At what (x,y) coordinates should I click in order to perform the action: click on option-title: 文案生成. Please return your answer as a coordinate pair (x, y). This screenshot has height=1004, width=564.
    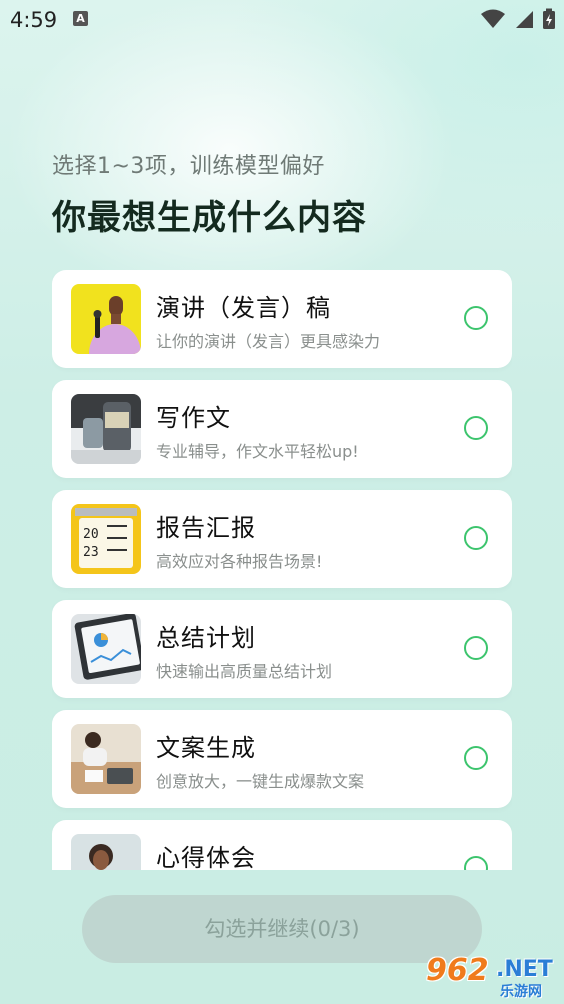
    Looking at the image, I should click on (206, 748).